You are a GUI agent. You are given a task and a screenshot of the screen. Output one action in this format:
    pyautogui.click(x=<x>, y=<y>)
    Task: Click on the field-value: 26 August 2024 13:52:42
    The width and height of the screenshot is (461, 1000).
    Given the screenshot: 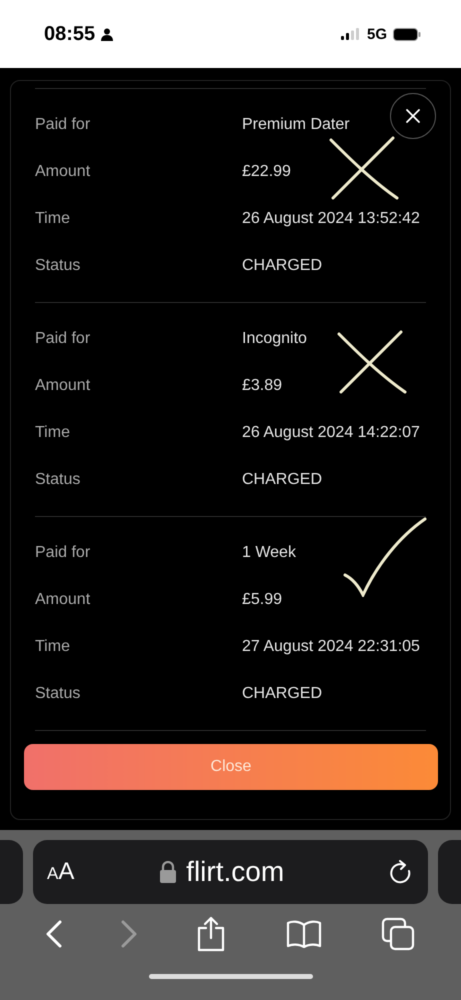 What is the action you would take?
    pyautogui.click(x=331, y=219)
    